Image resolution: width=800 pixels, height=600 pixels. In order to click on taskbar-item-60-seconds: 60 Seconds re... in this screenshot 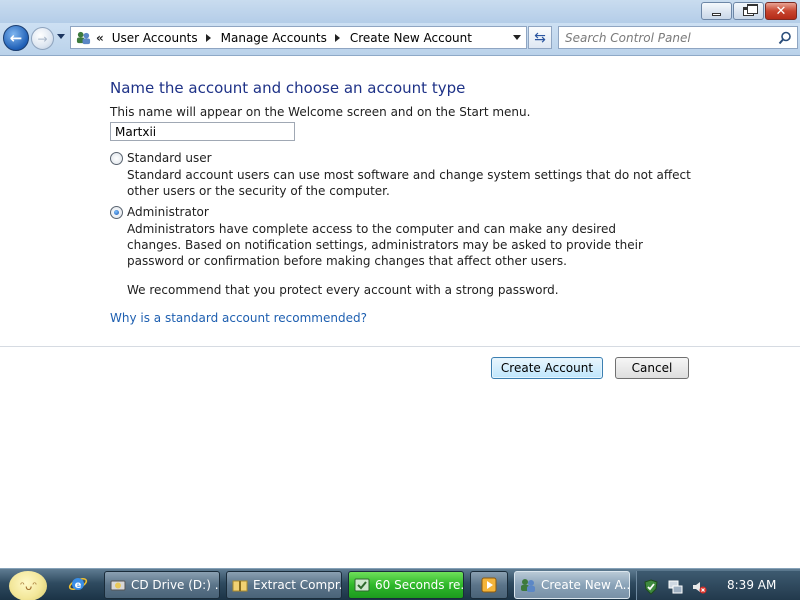, I will do `click(406, 585)`.